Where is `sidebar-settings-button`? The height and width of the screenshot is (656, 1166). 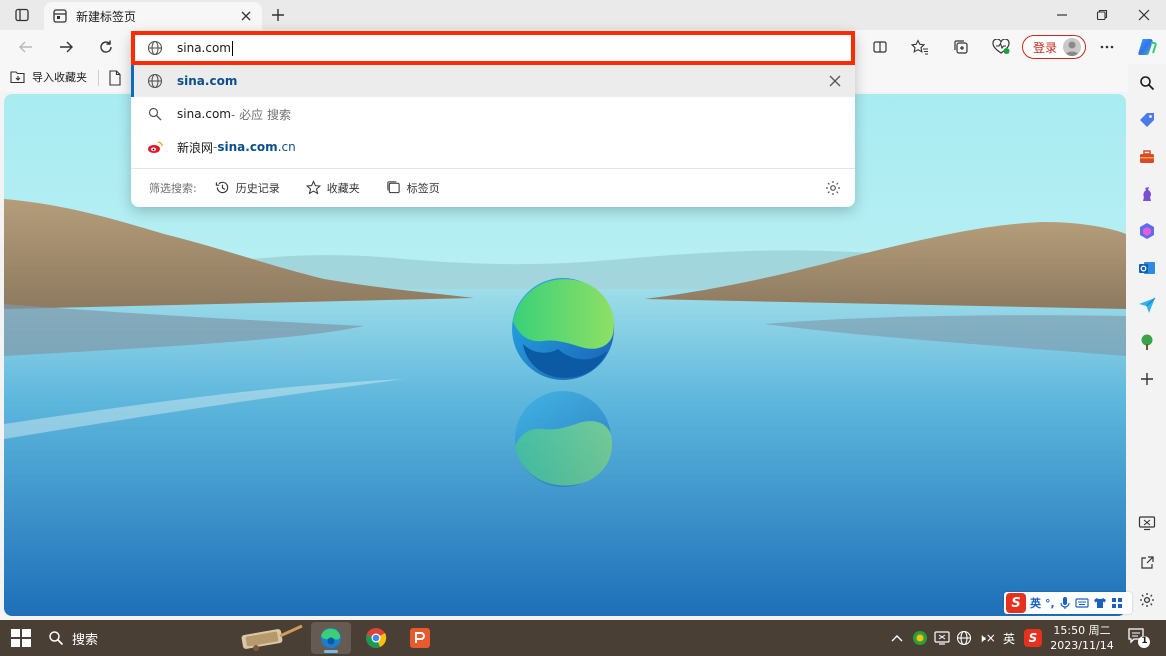 sidebar-settings-button is located at coordinates (1147, 600).